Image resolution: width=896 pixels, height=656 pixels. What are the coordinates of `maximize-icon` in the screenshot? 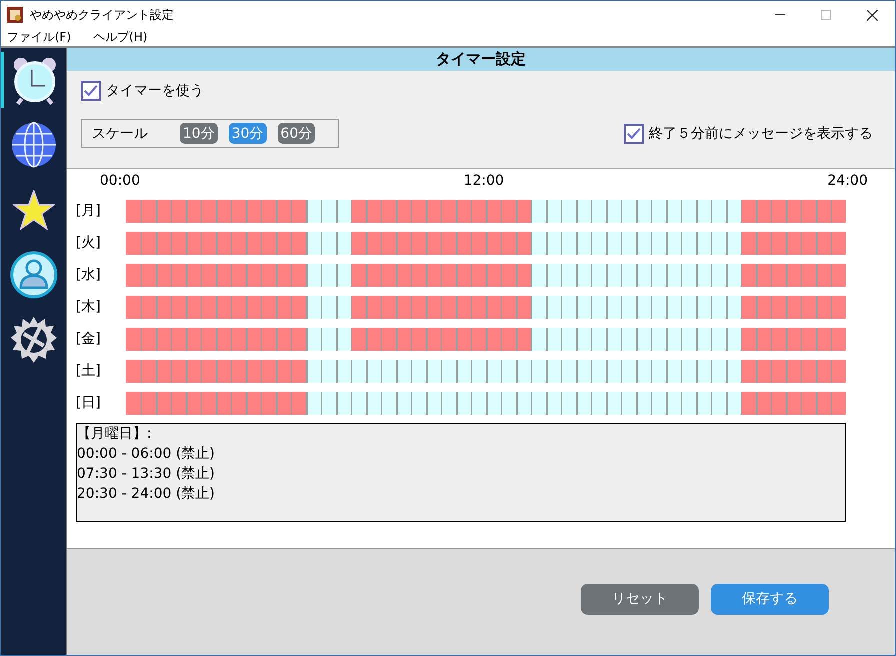 It's located at (826, 15).